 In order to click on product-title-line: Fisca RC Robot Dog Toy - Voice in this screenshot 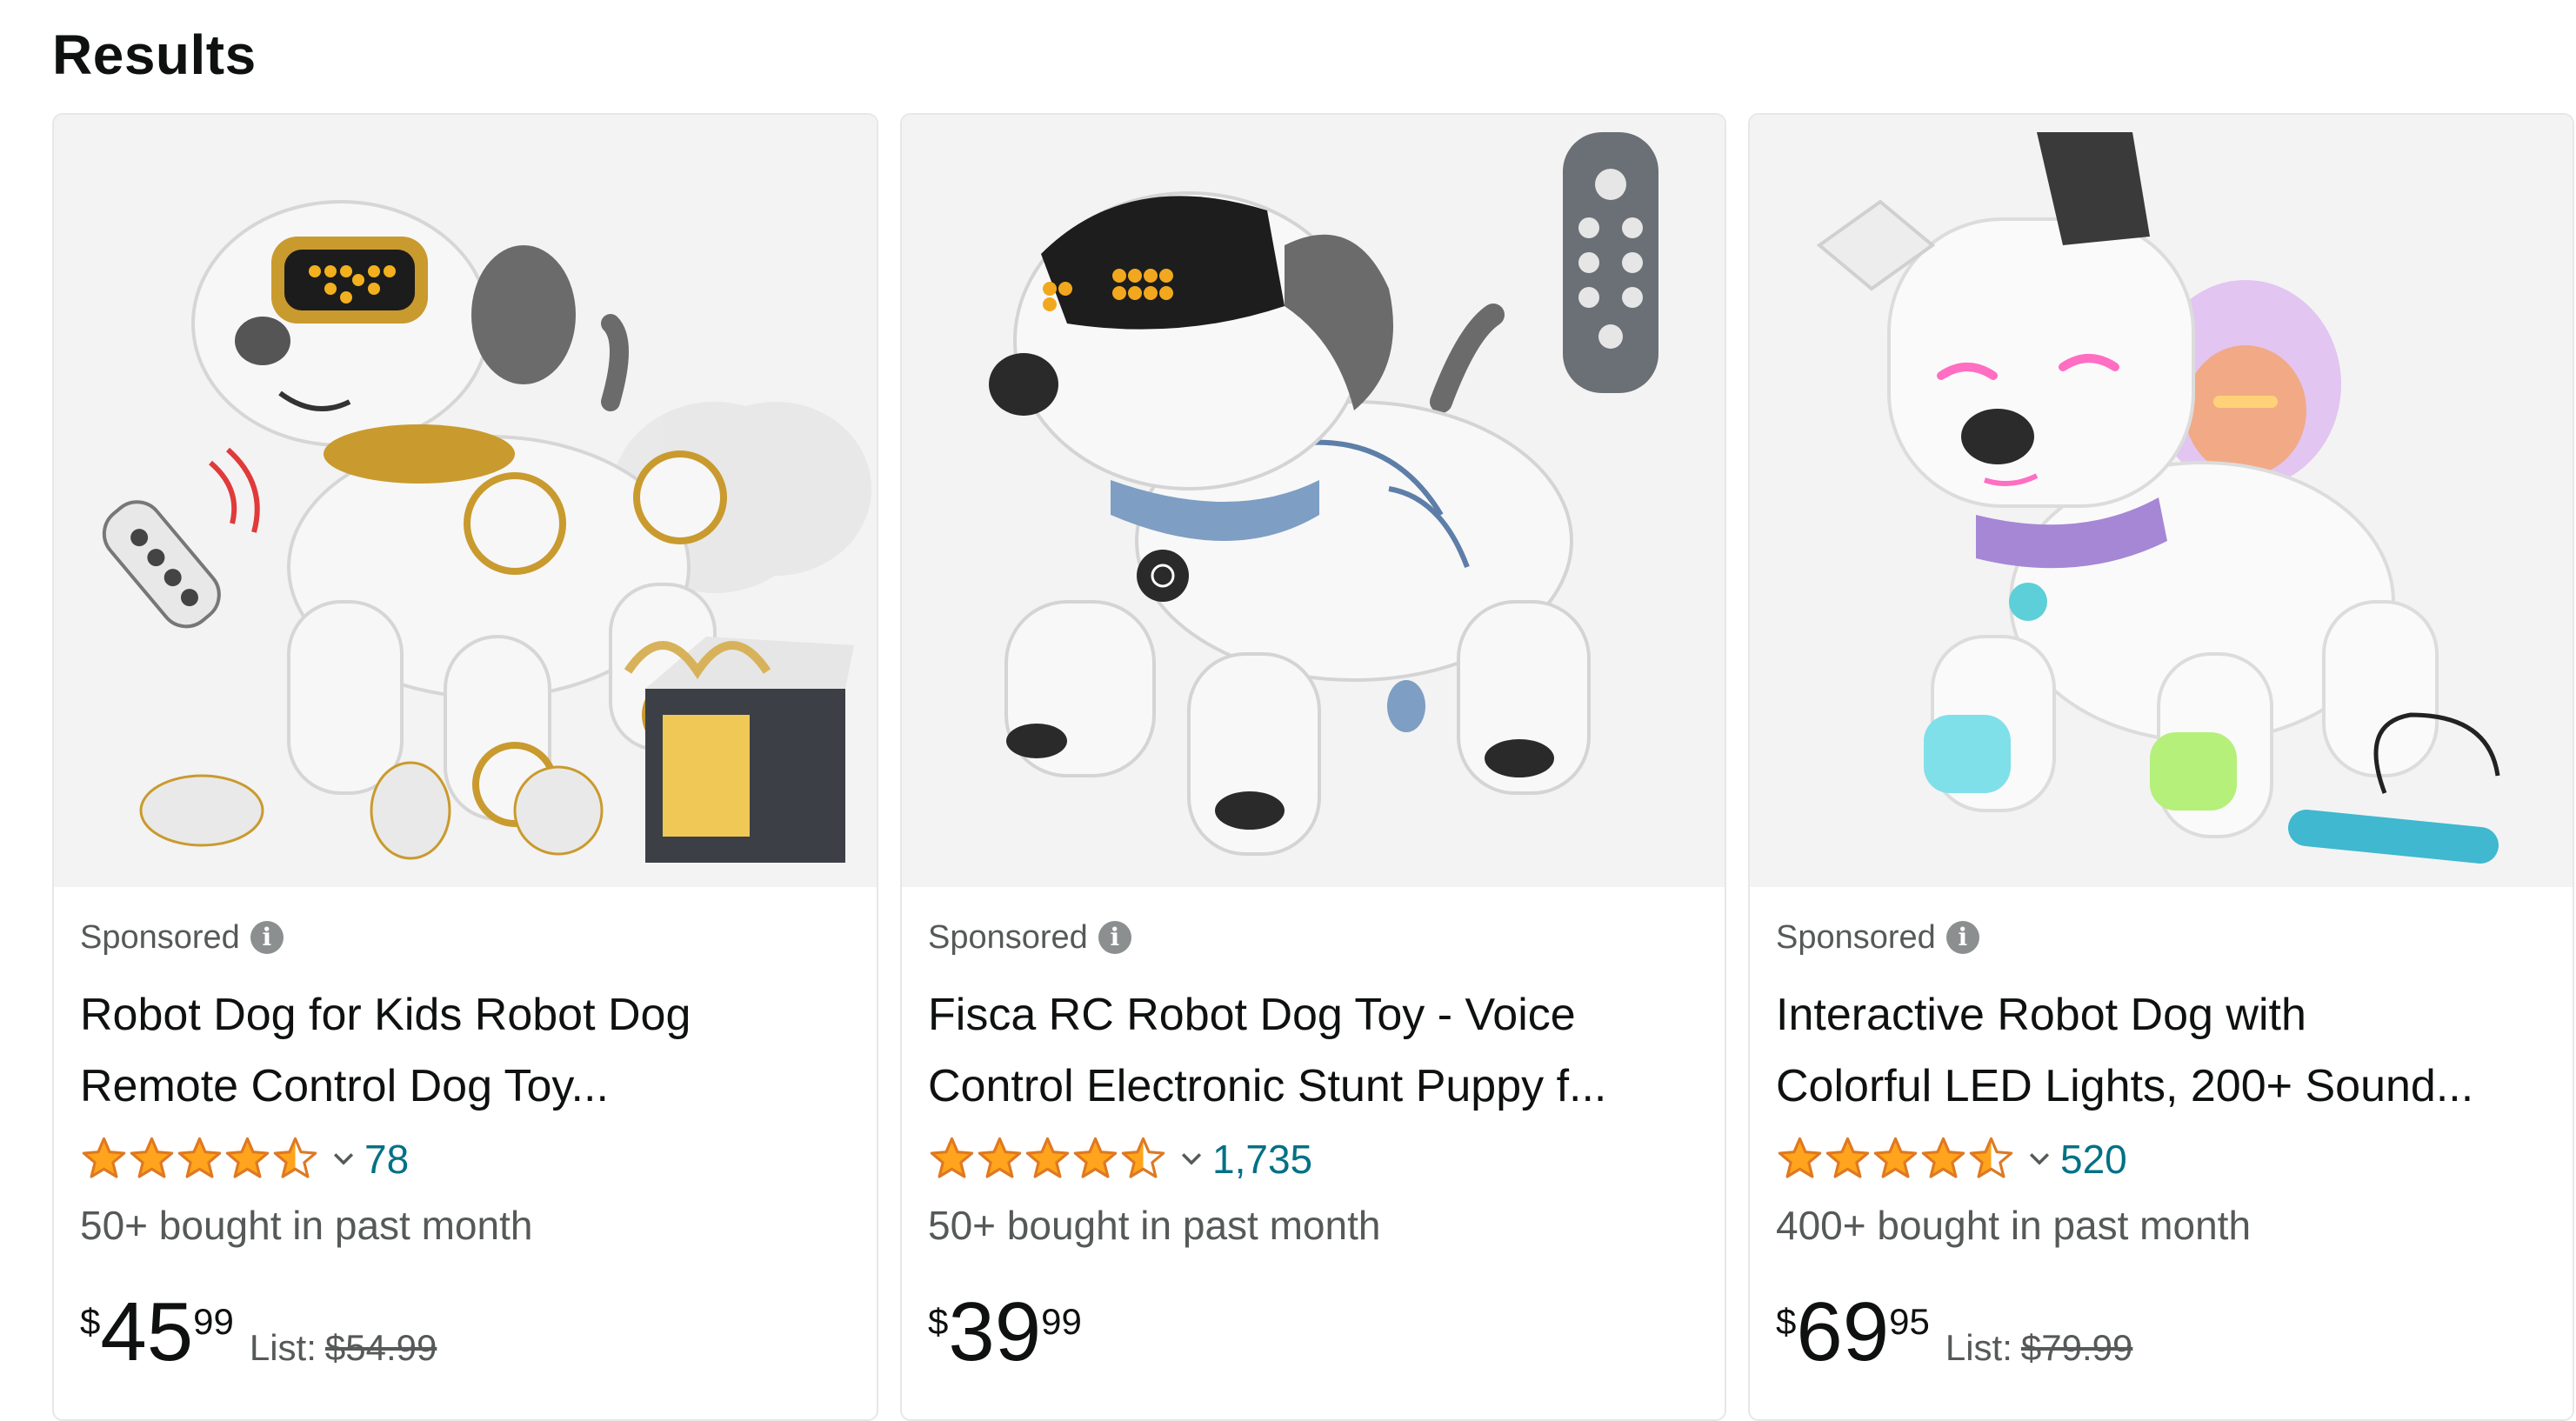, I will do `click(1252, 1015)`.